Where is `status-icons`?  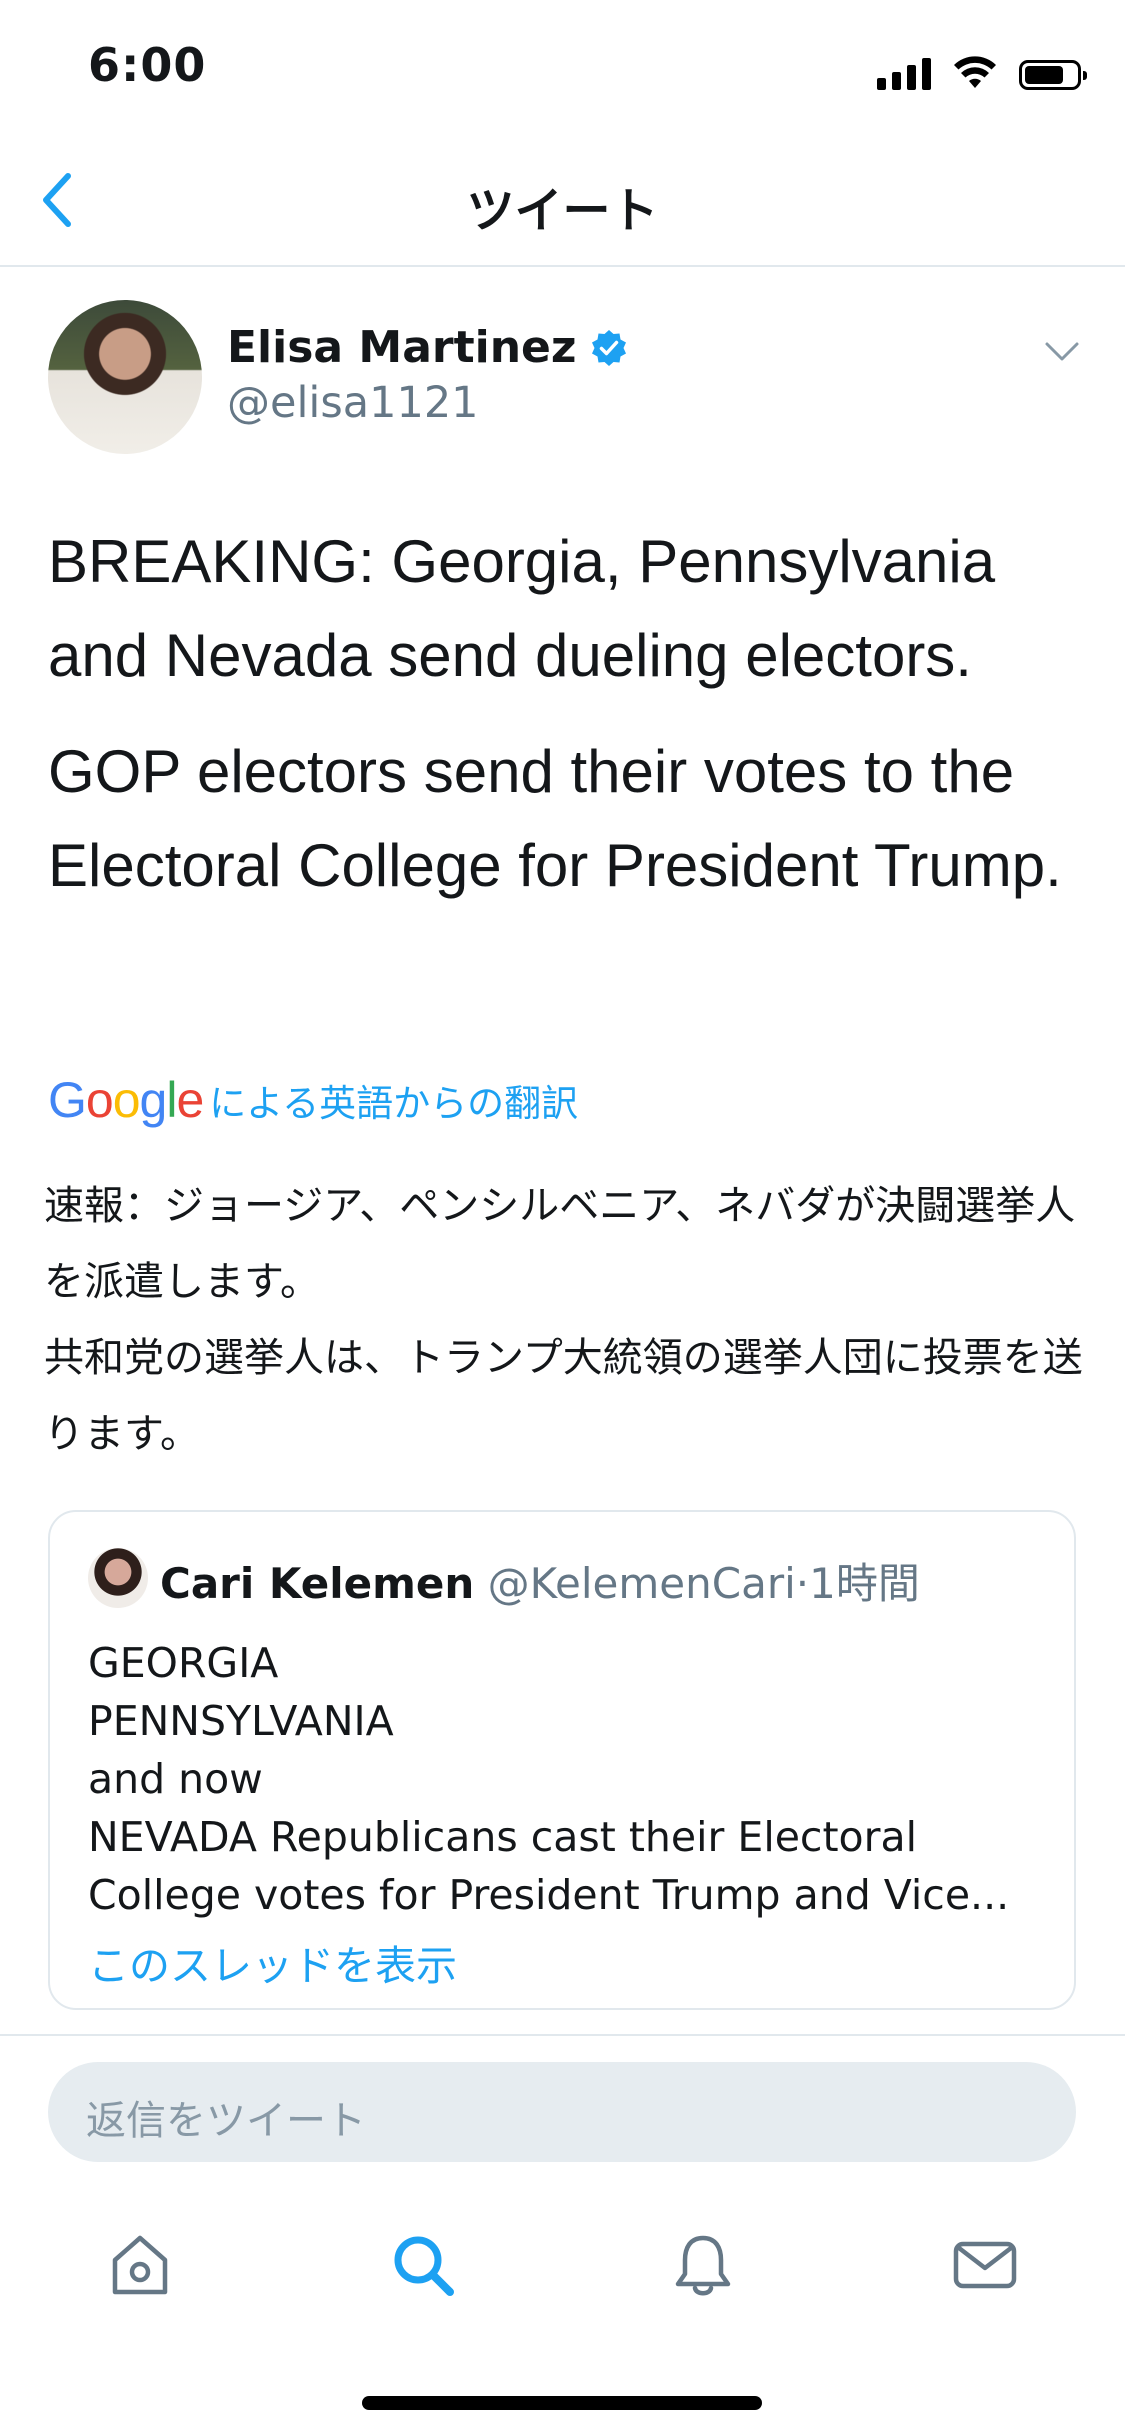 status-icons is located at coordinates (982, 69).